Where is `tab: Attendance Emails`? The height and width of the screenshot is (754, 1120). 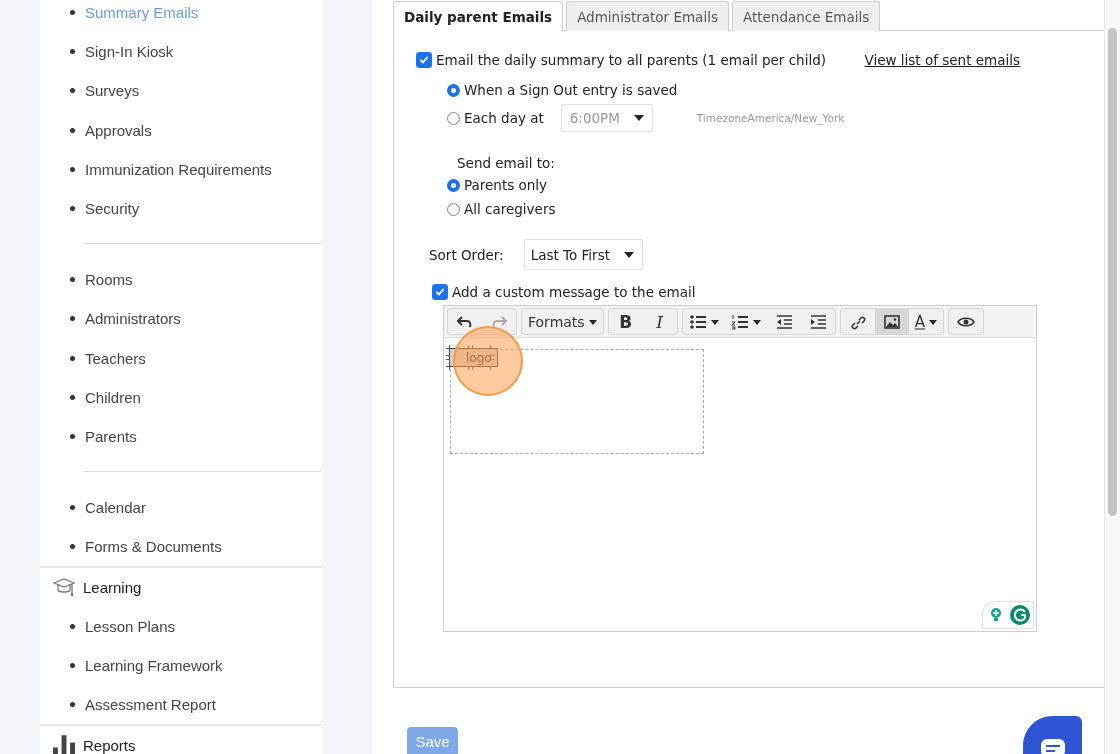
tab: Attendance Emails is located at coordinates (806, 16).